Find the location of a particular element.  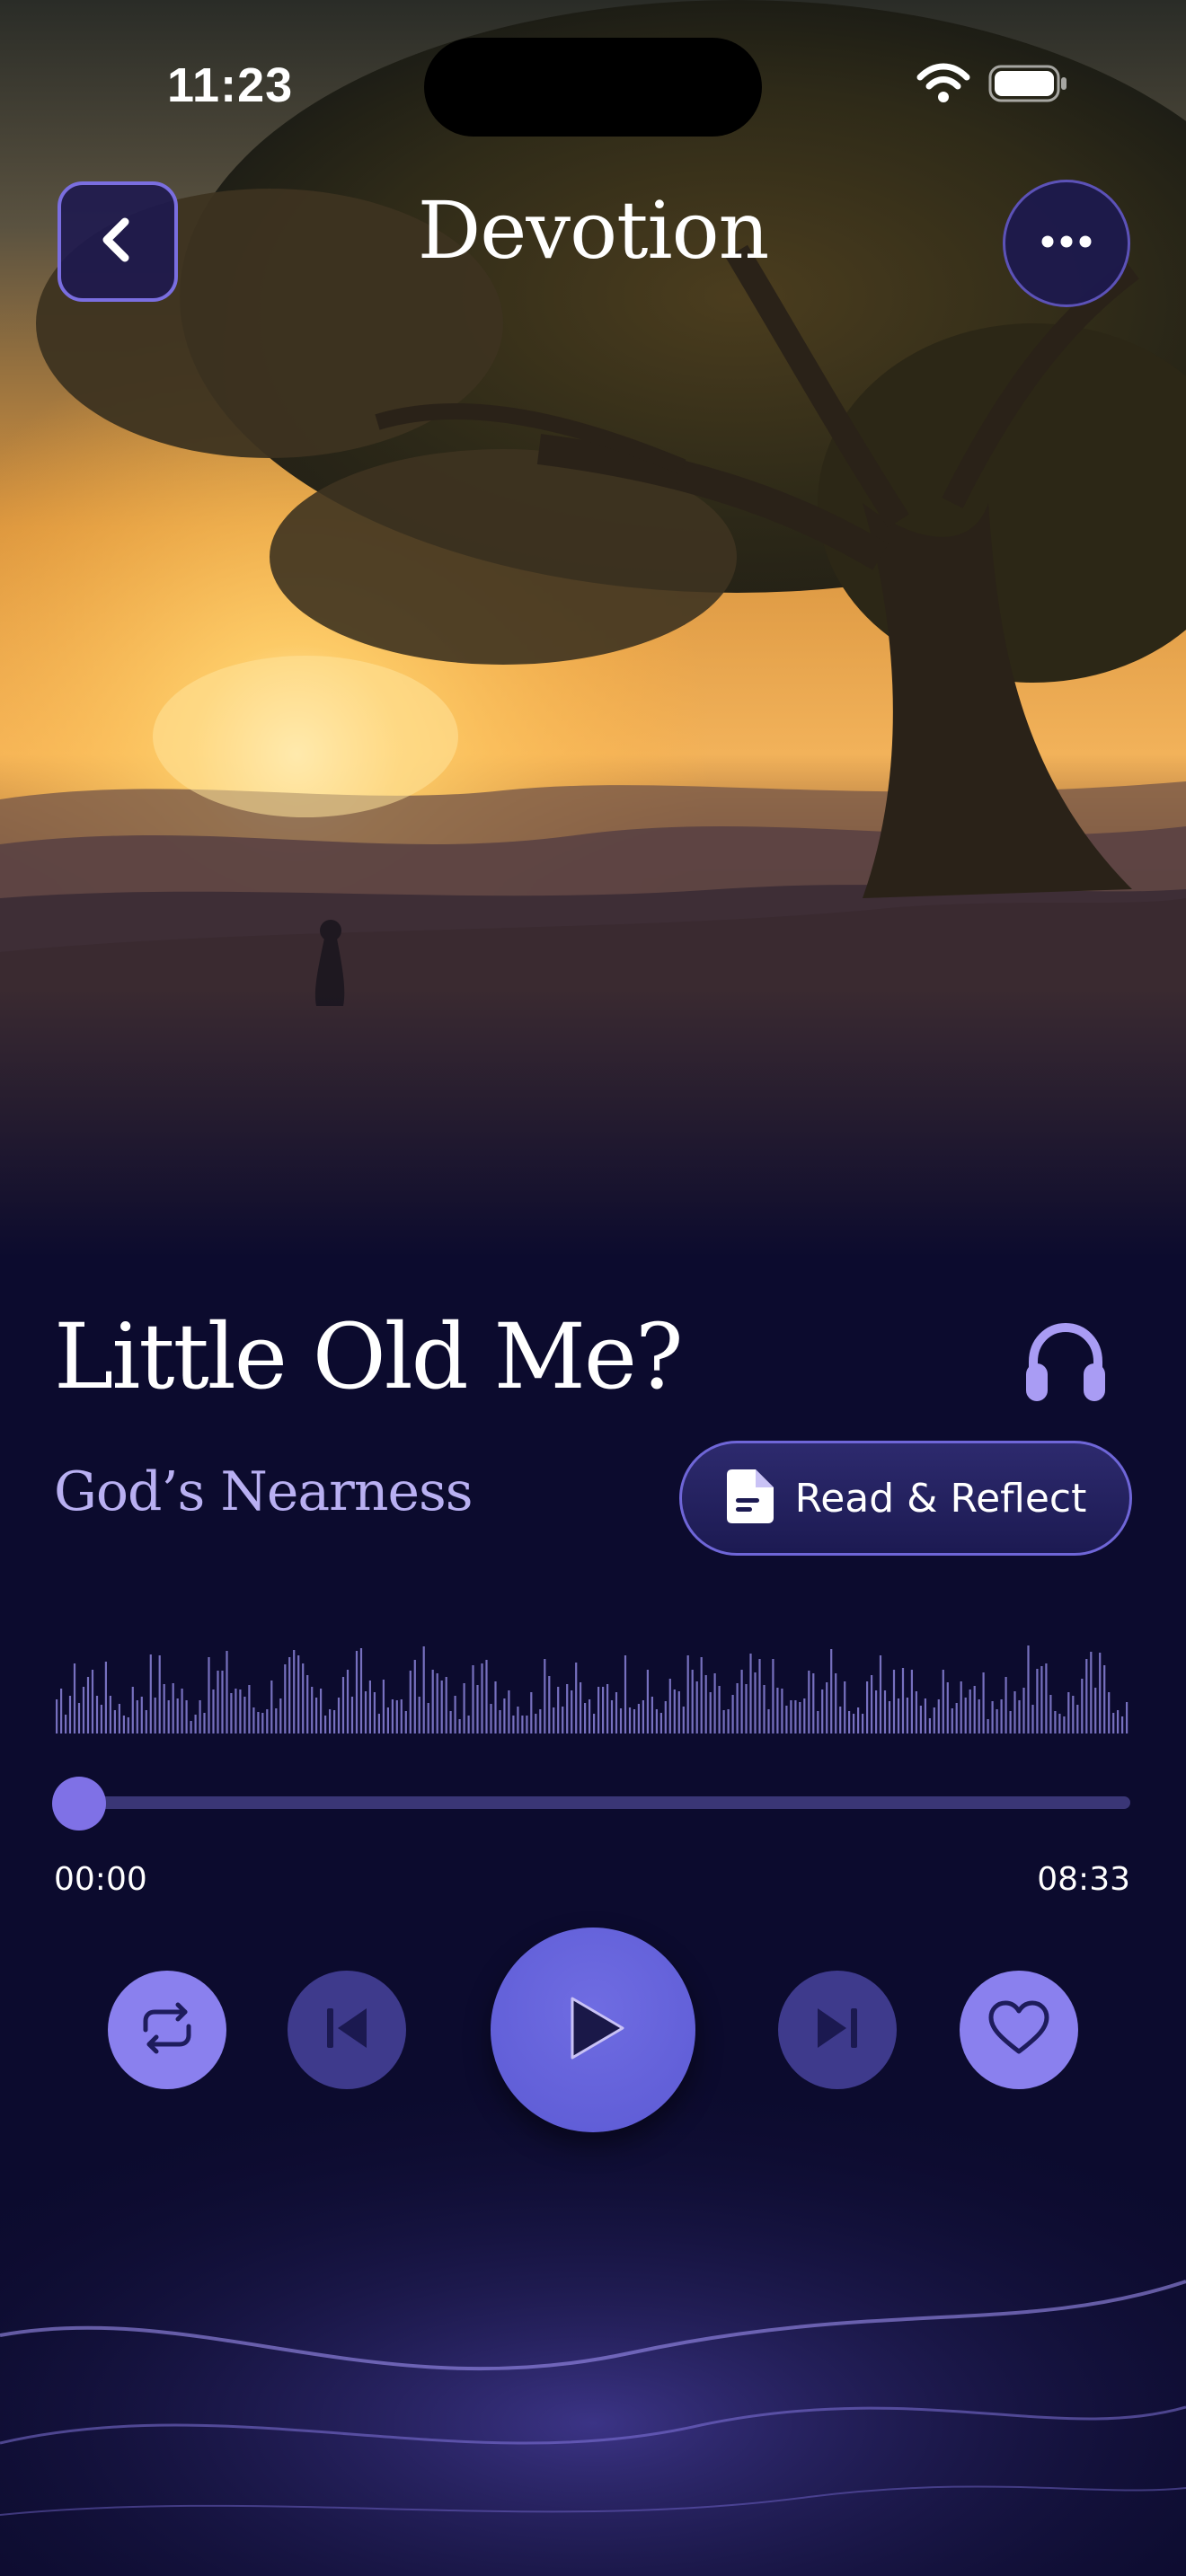

back-button is located at coordinates (118, 241).